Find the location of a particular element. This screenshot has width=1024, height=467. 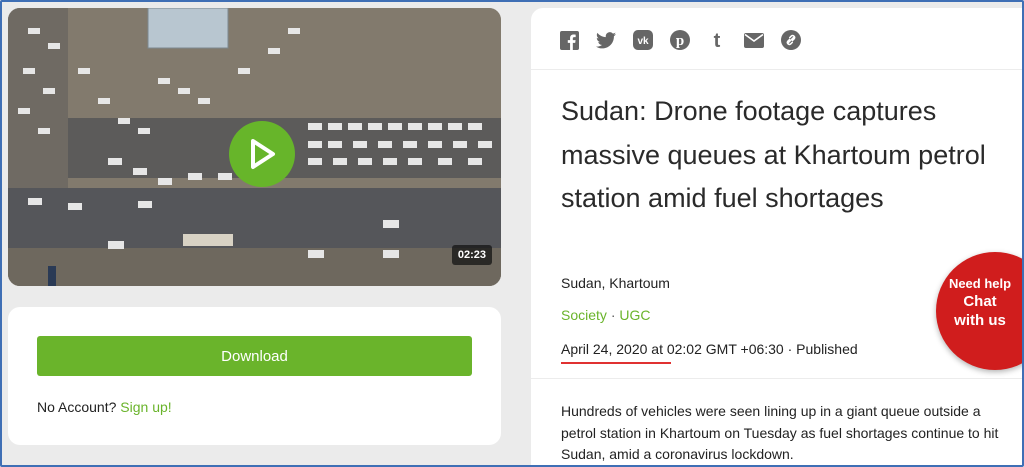

play-button is located at coordinates (262, 154).